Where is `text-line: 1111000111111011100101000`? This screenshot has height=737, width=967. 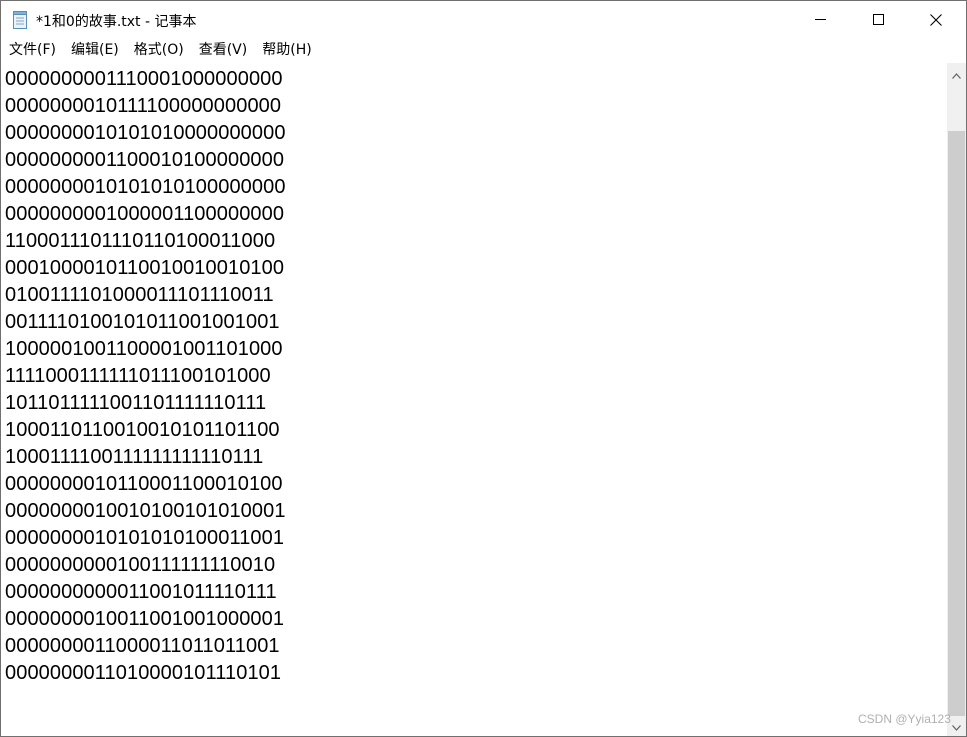 text-line: 1111000111111011100101000 is located at coordinates (138, 376).